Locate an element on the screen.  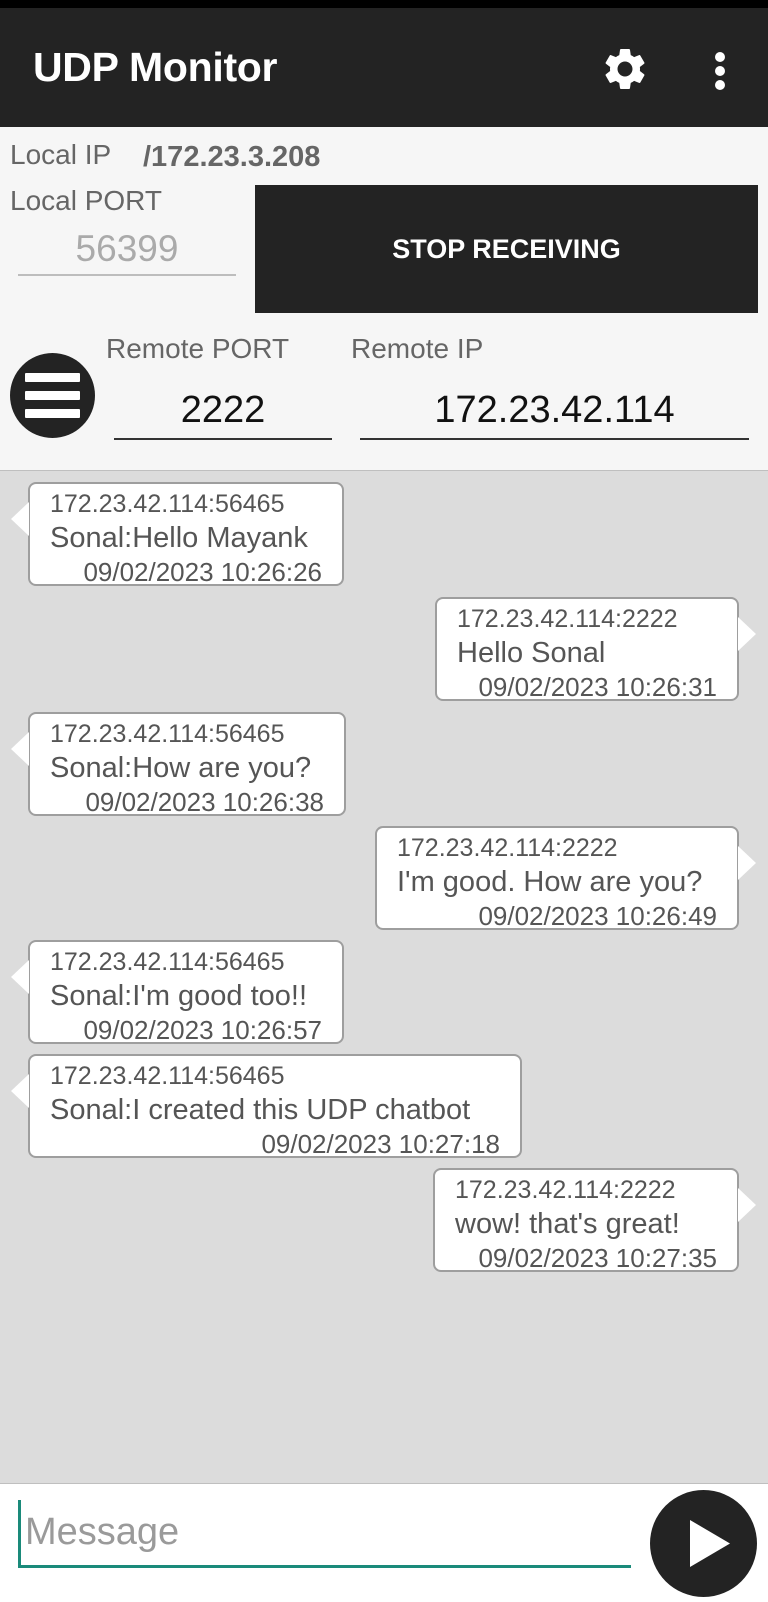
local-port-label: Local PORT is located at coordinates (86, 200).